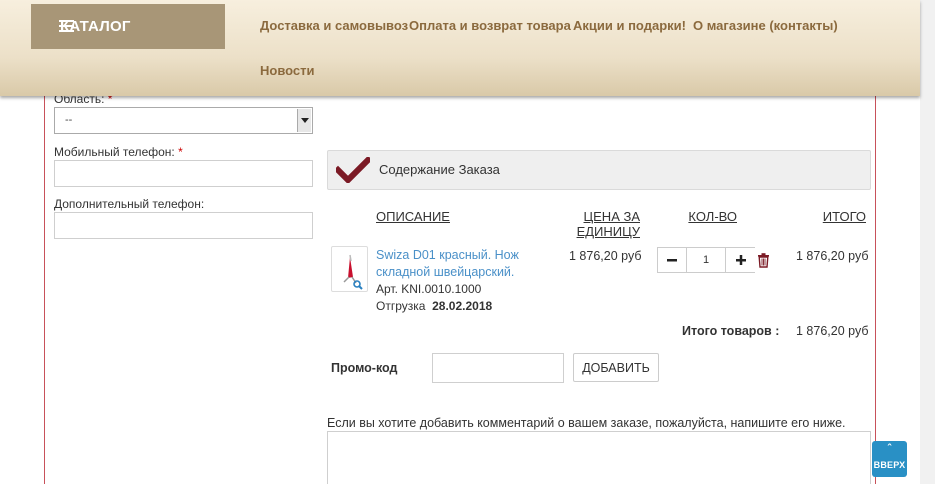 This screenshot has height=484, width=935. What do you see at coordinates (629, 25) in the screenshot?
I see `nav-promotions: Акции и подарки!` at bounding box center [629, 25].